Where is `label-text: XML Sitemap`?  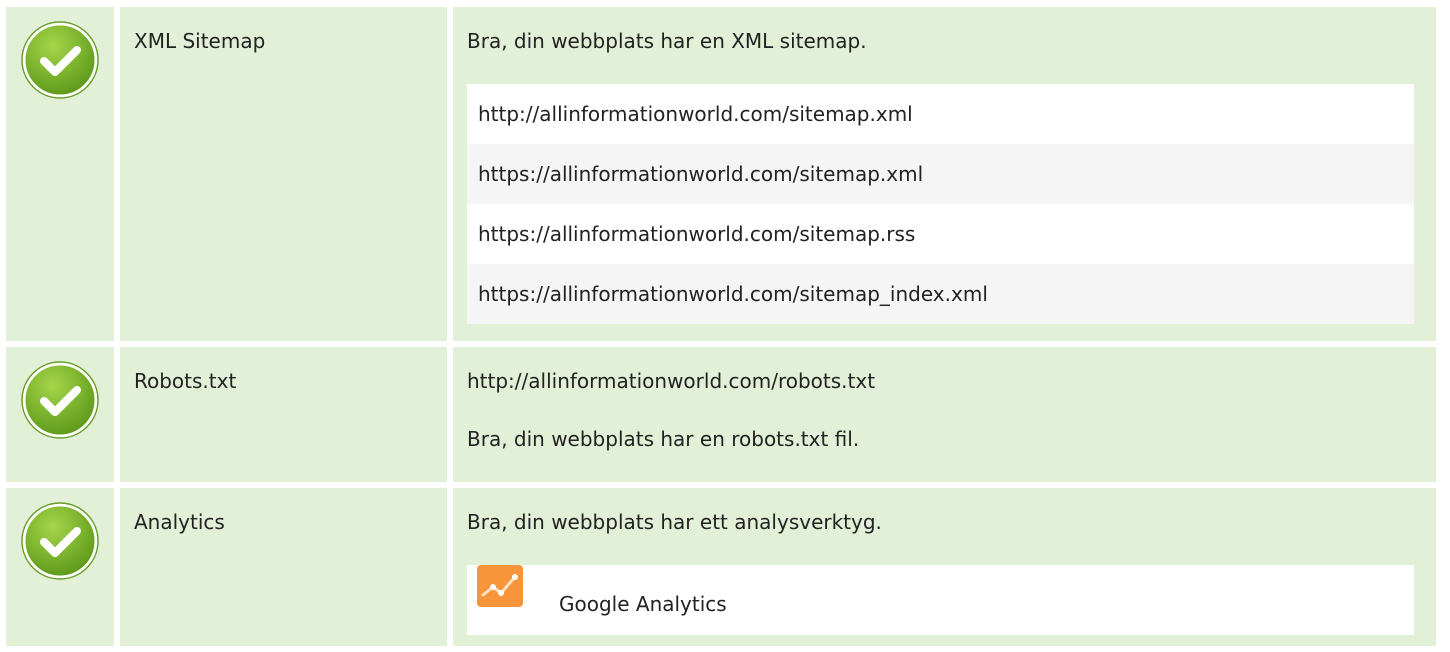 label-text: XML Sitemap is located at coordinates (200, 41).